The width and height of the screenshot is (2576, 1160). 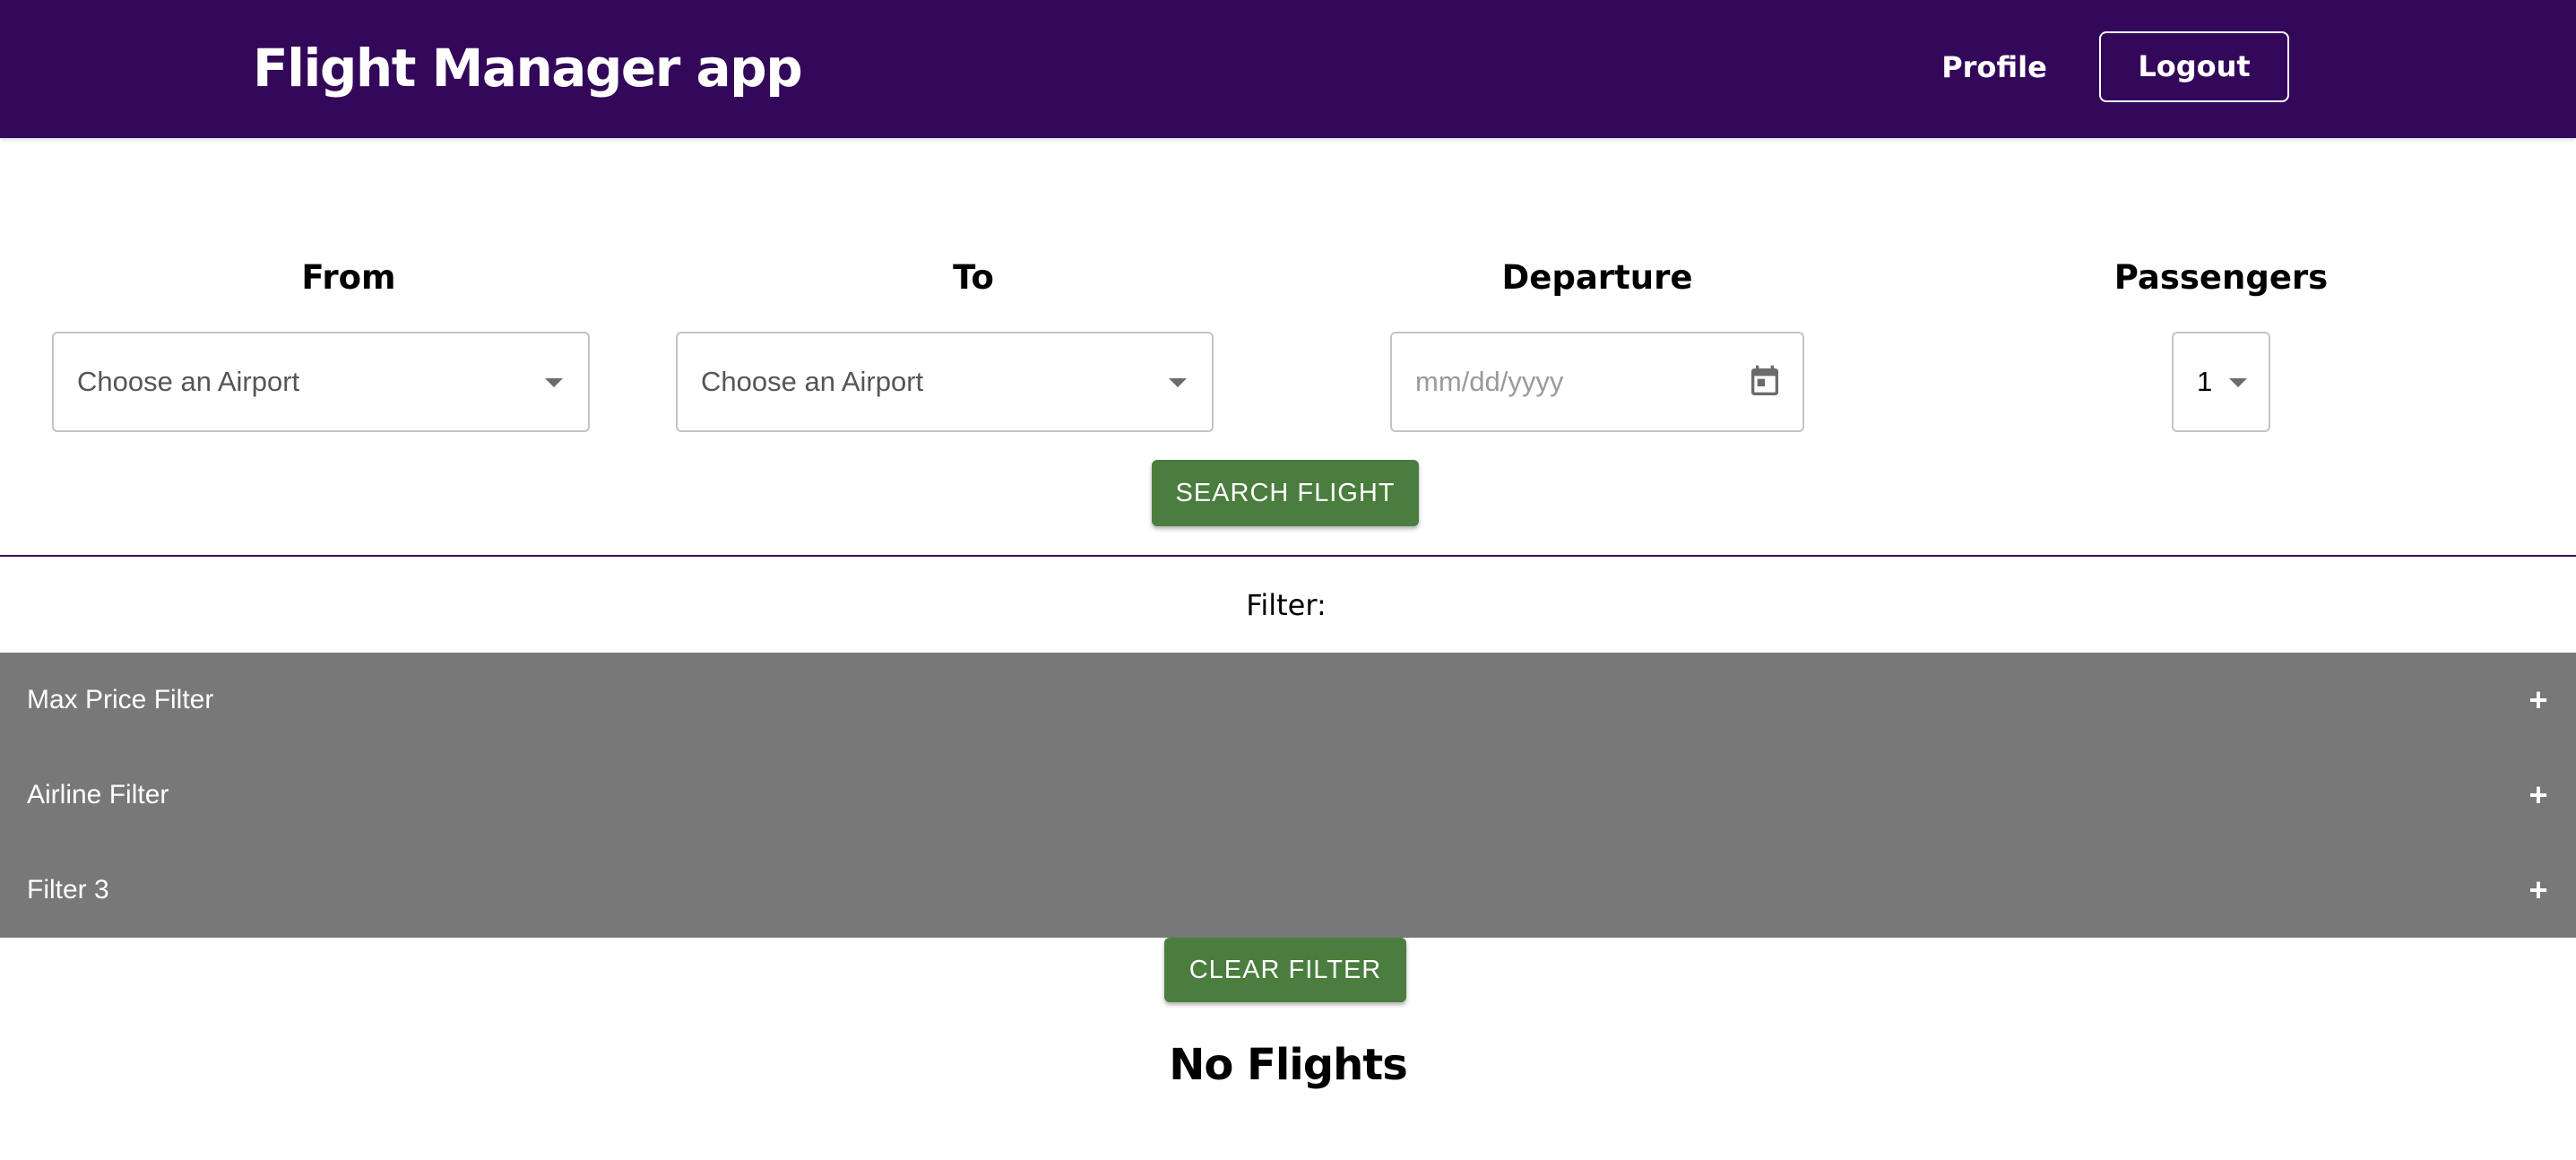 I want to click on passengers-value: 1, so click(x=2205, y=382).